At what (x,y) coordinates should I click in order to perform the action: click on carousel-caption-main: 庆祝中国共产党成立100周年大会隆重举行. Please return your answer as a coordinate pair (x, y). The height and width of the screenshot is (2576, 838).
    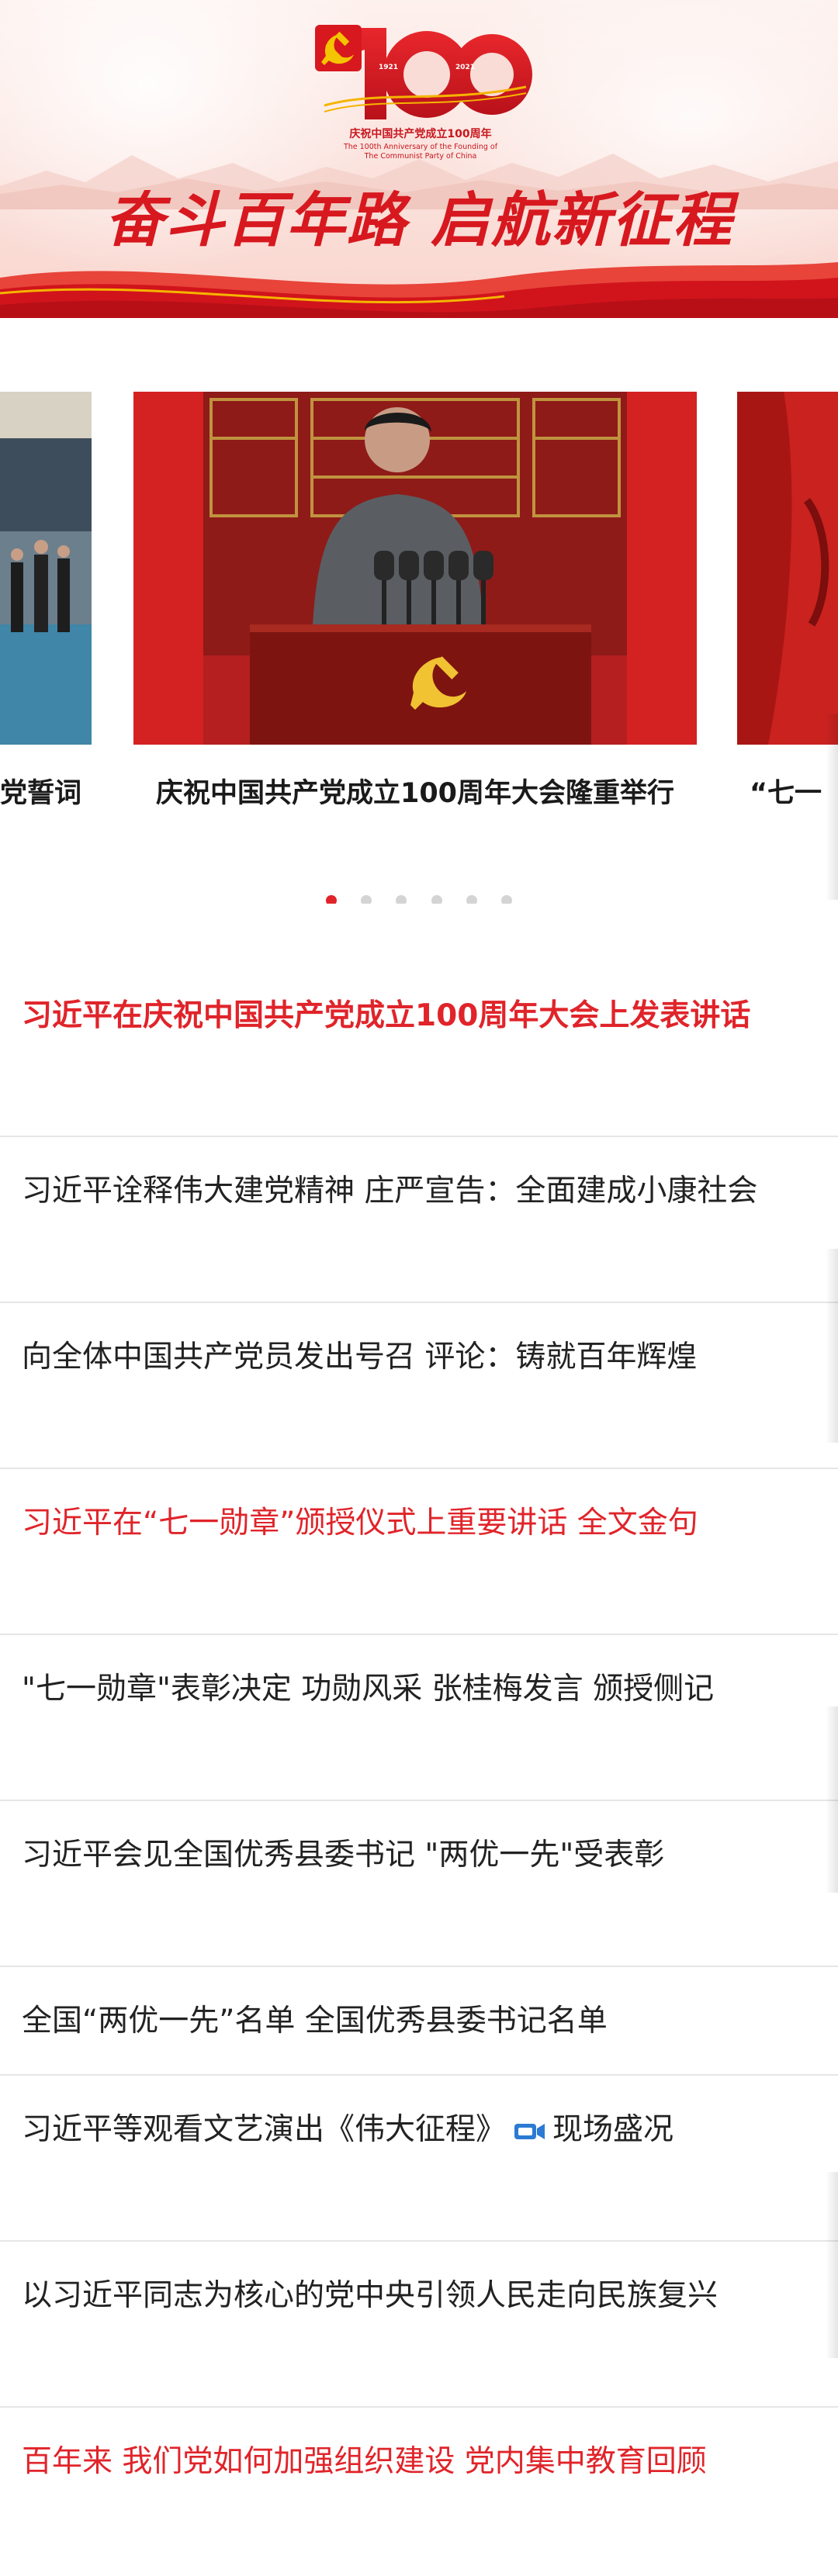
    Looking at the image, I should click on (415, 793).